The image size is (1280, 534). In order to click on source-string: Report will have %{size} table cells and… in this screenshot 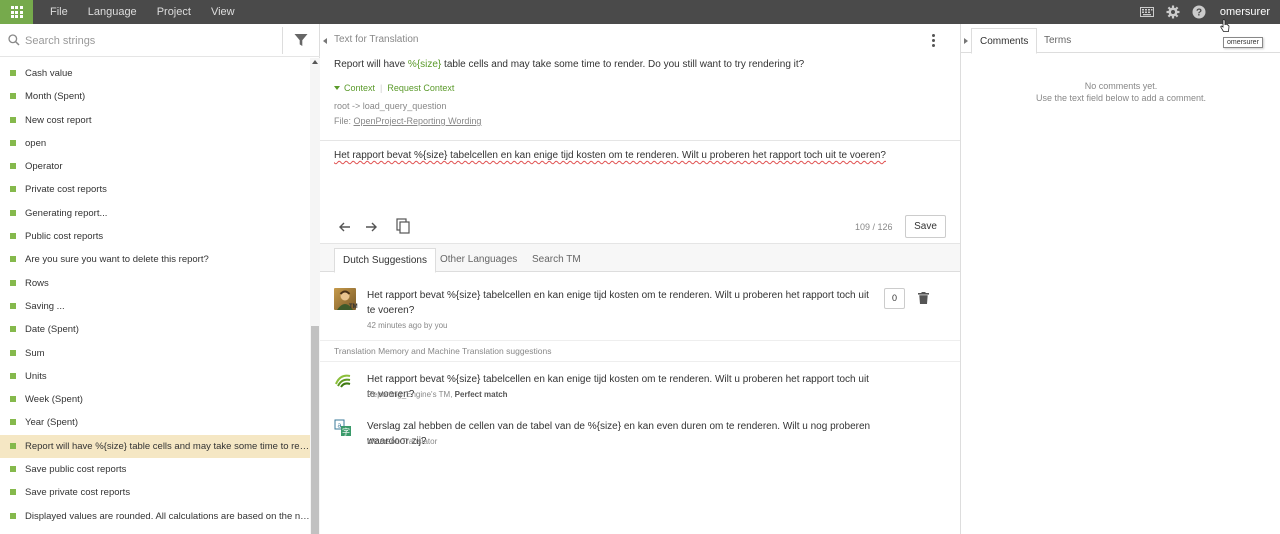, I will do `click(569, 64)`.